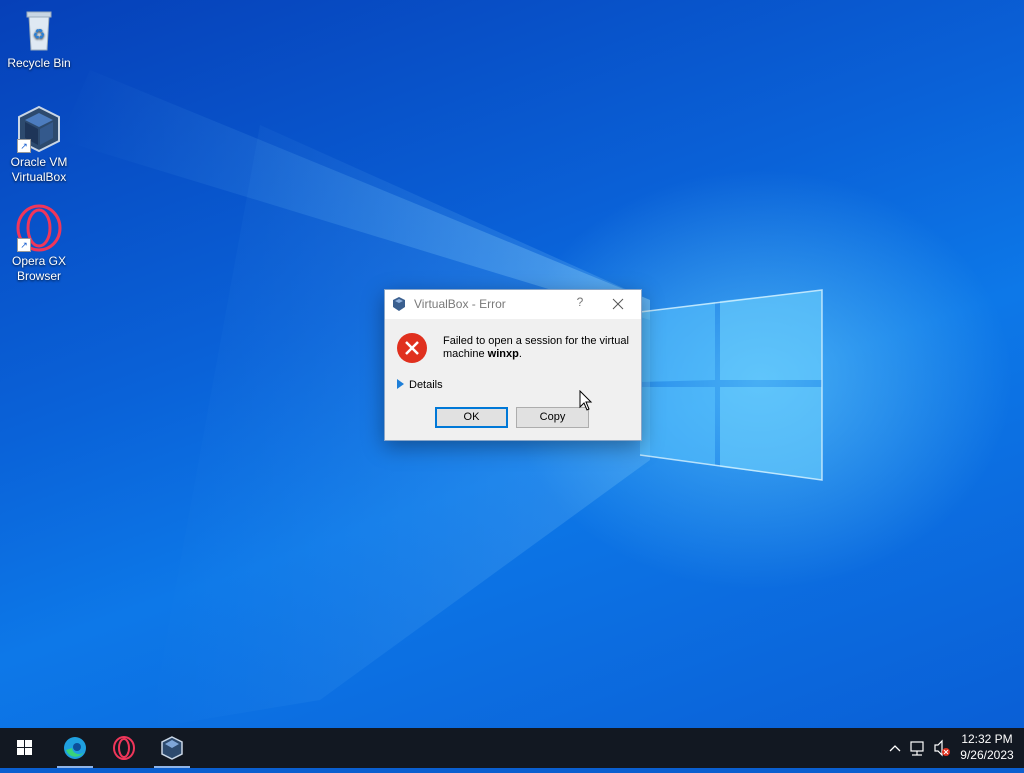 The width and height of the screenshot is (1024, 773). What do you see at coordinates (586, 400) in the screenshot?
I see `mouse-cursor-icon` at bounding box center [586, 400].